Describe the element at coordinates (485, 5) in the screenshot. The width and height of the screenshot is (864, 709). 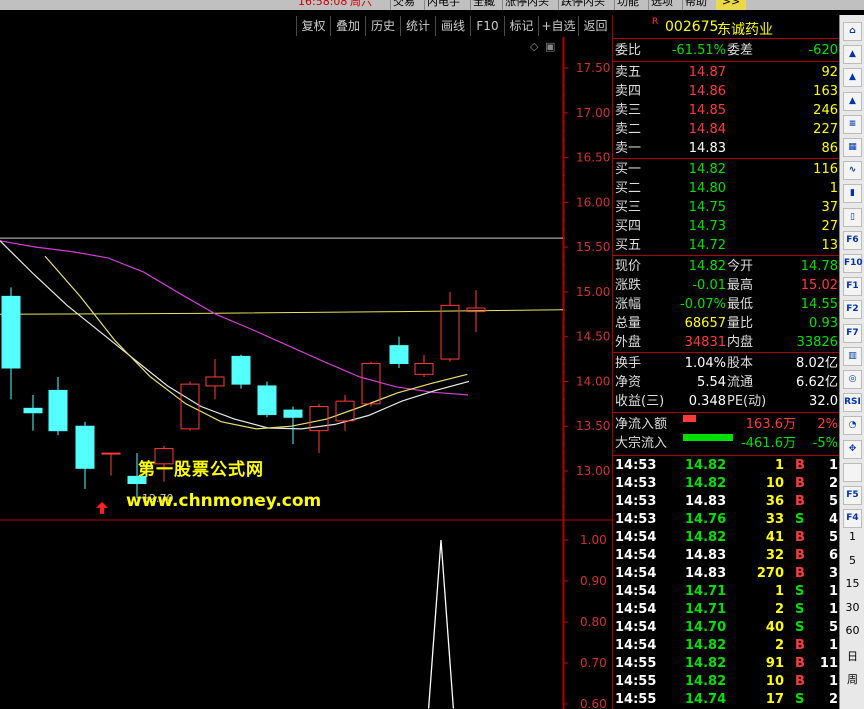
I see `menu-hide-all: 全藏` at that location.